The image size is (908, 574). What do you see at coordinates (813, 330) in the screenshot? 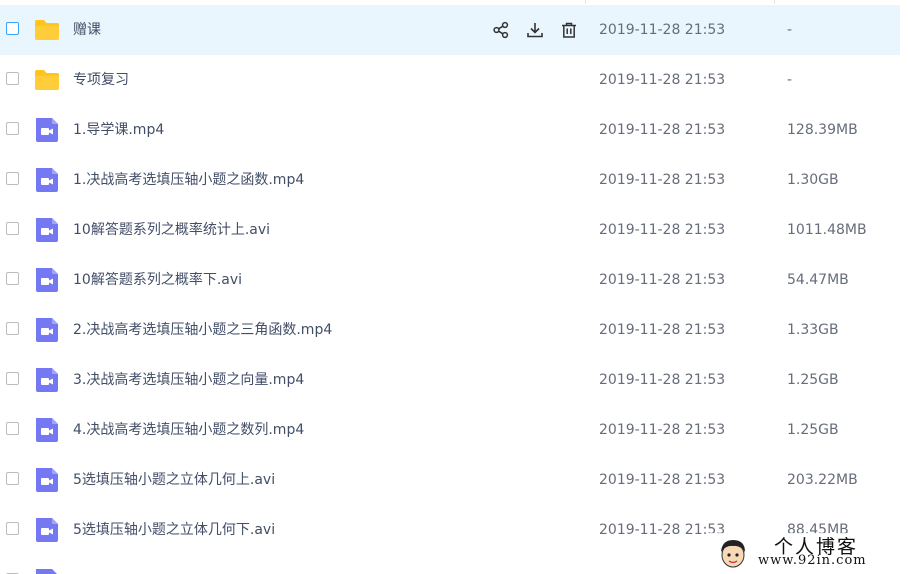
I see `file-size: 1.33GB` at bounding box center [813, 330].